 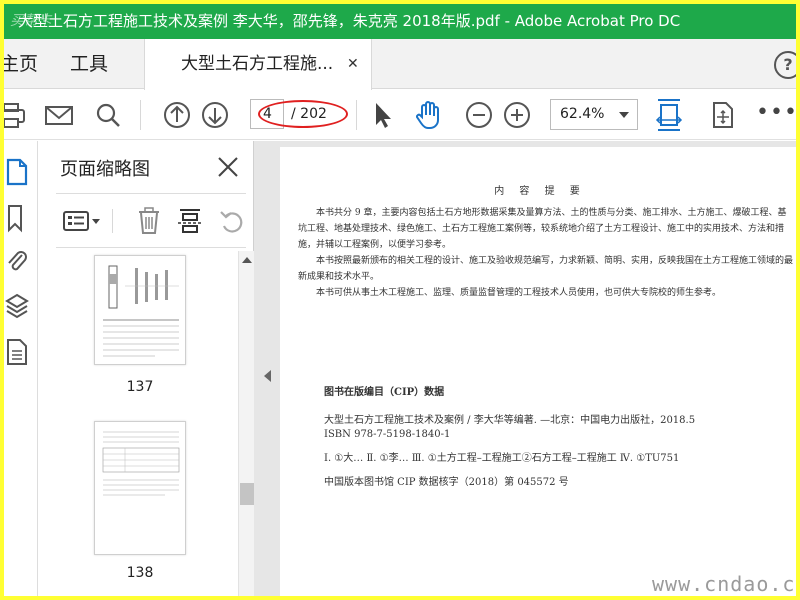 I want to click on tab-document: 大型土石方工程施... ✕, so click(x=258, y=64).